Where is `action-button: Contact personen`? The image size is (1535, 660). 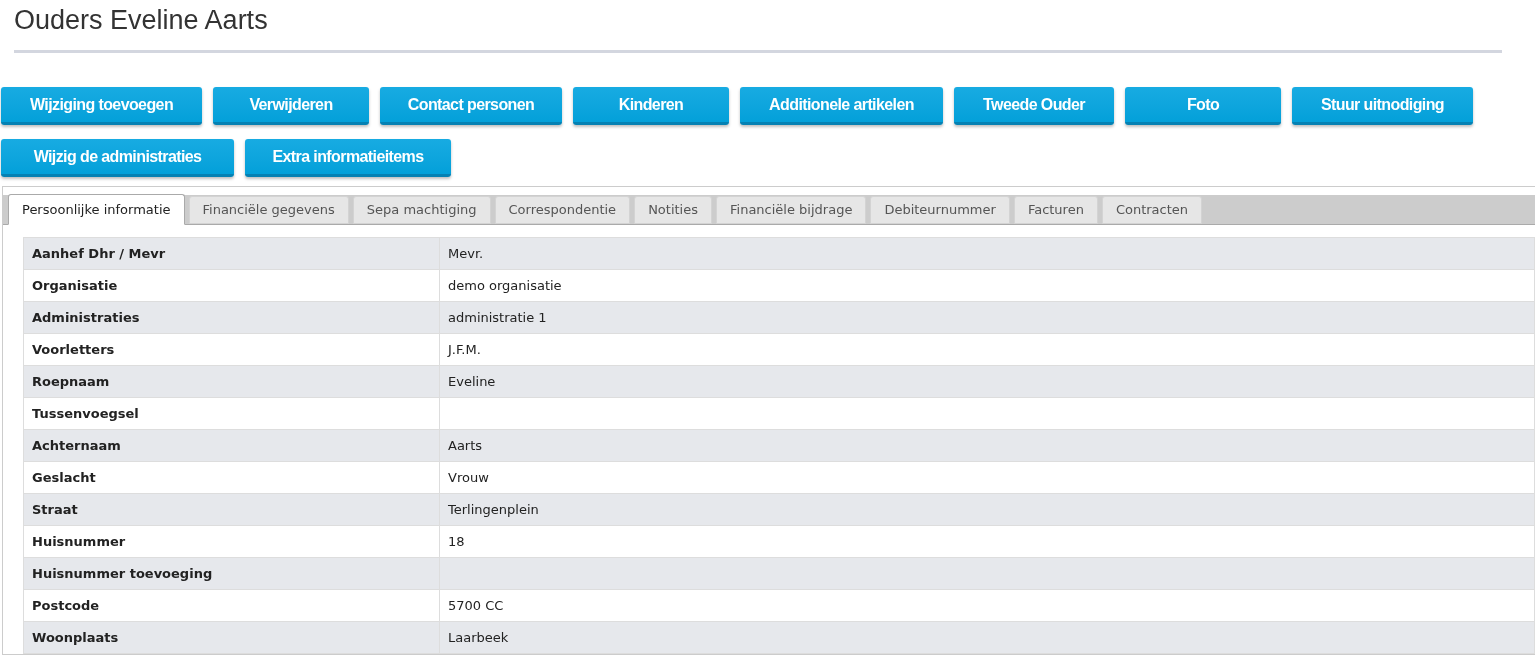
action-button: Contact personen is located at coordinates (471, 106).